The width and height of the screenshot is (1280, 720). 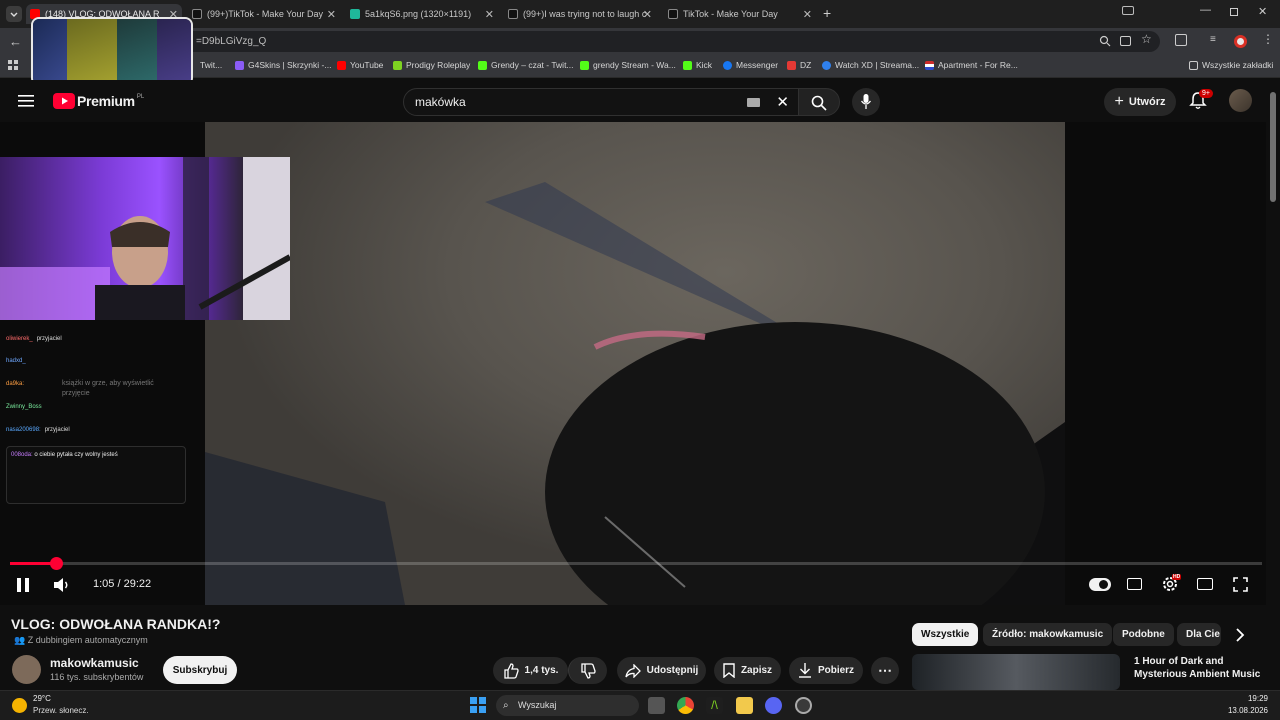 What do you see at coordinates (1240, 635) in the screenshot?
I see `chevron-right-icon` at bounding box center [1240, 635].